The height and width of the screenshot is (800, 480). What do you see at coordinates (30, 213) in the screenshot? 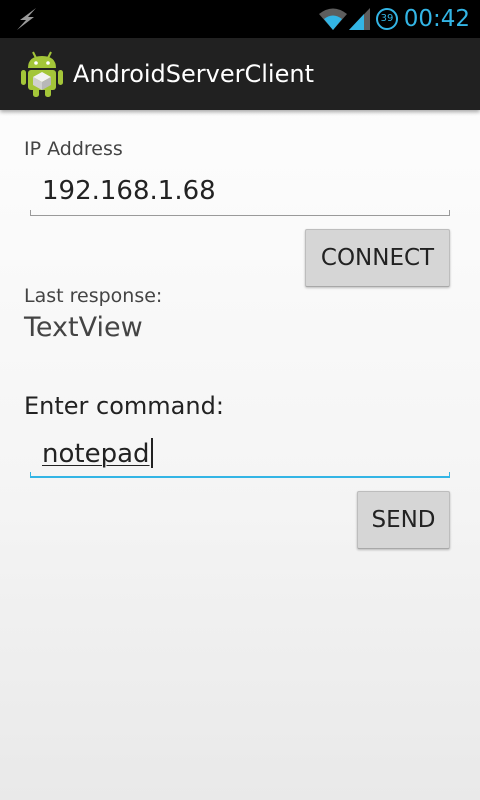
I see `ip-field-tick-left` at bounding box center [30, 213].